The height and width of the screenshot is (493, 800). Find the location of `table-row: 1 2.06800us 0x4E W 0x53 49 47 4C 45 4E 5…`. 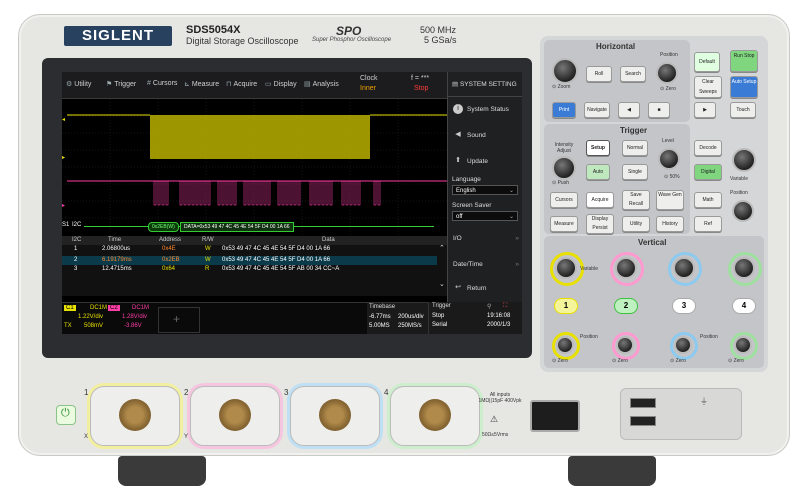

table-row: 1 2.06800us 0x4E W 0x53 49 47 4C 45 4E 5… is located at coordinates (249, 250).